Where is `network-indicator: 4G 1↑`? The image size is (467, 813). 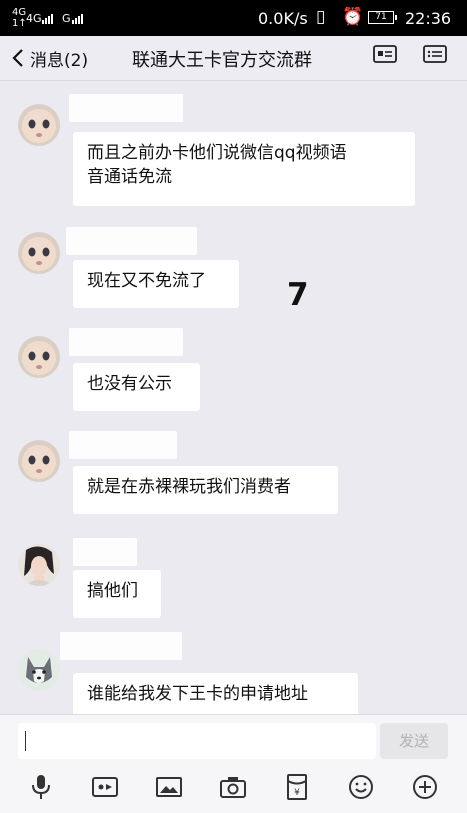 network-indicator: 4G 1↑ is located at coordinates (19, 18).